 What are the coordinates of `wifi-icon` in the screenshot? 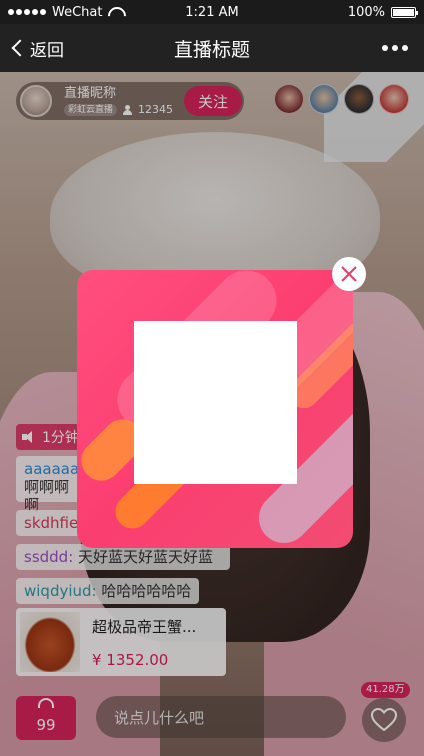 It's located at (115, 12).